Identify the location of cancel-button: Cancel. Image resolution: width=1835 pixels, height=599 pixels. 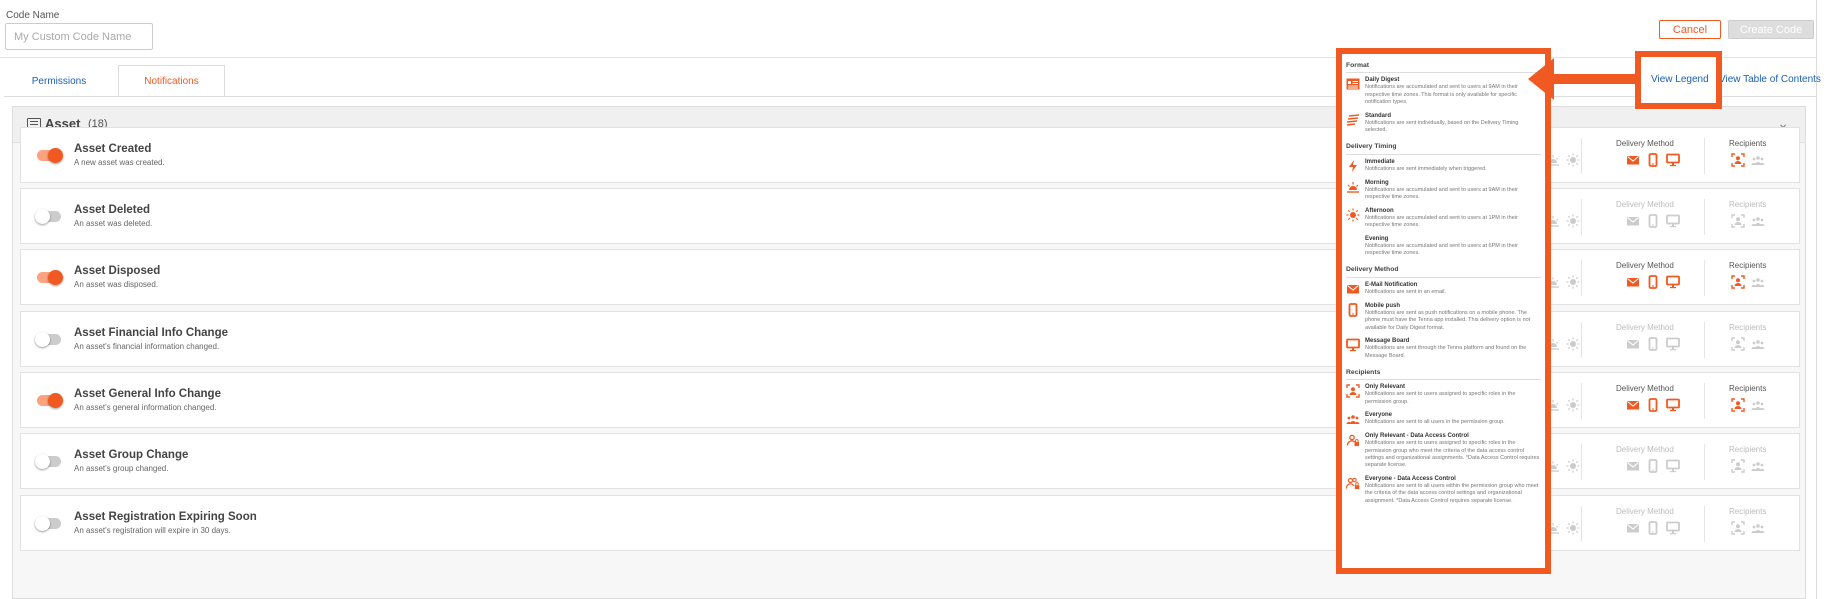
(1690, 29).